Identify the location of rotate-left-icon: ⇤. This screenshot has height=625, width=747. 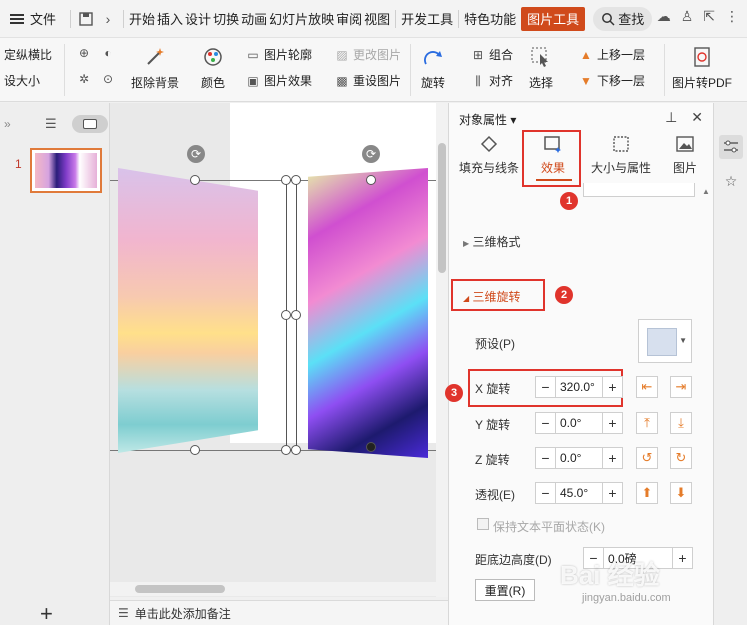
(647, 387).